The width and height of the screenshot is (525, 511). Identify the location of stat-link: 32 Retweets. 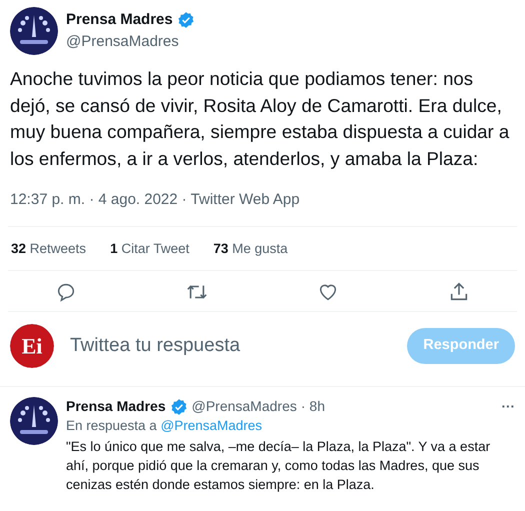
(48, 249).